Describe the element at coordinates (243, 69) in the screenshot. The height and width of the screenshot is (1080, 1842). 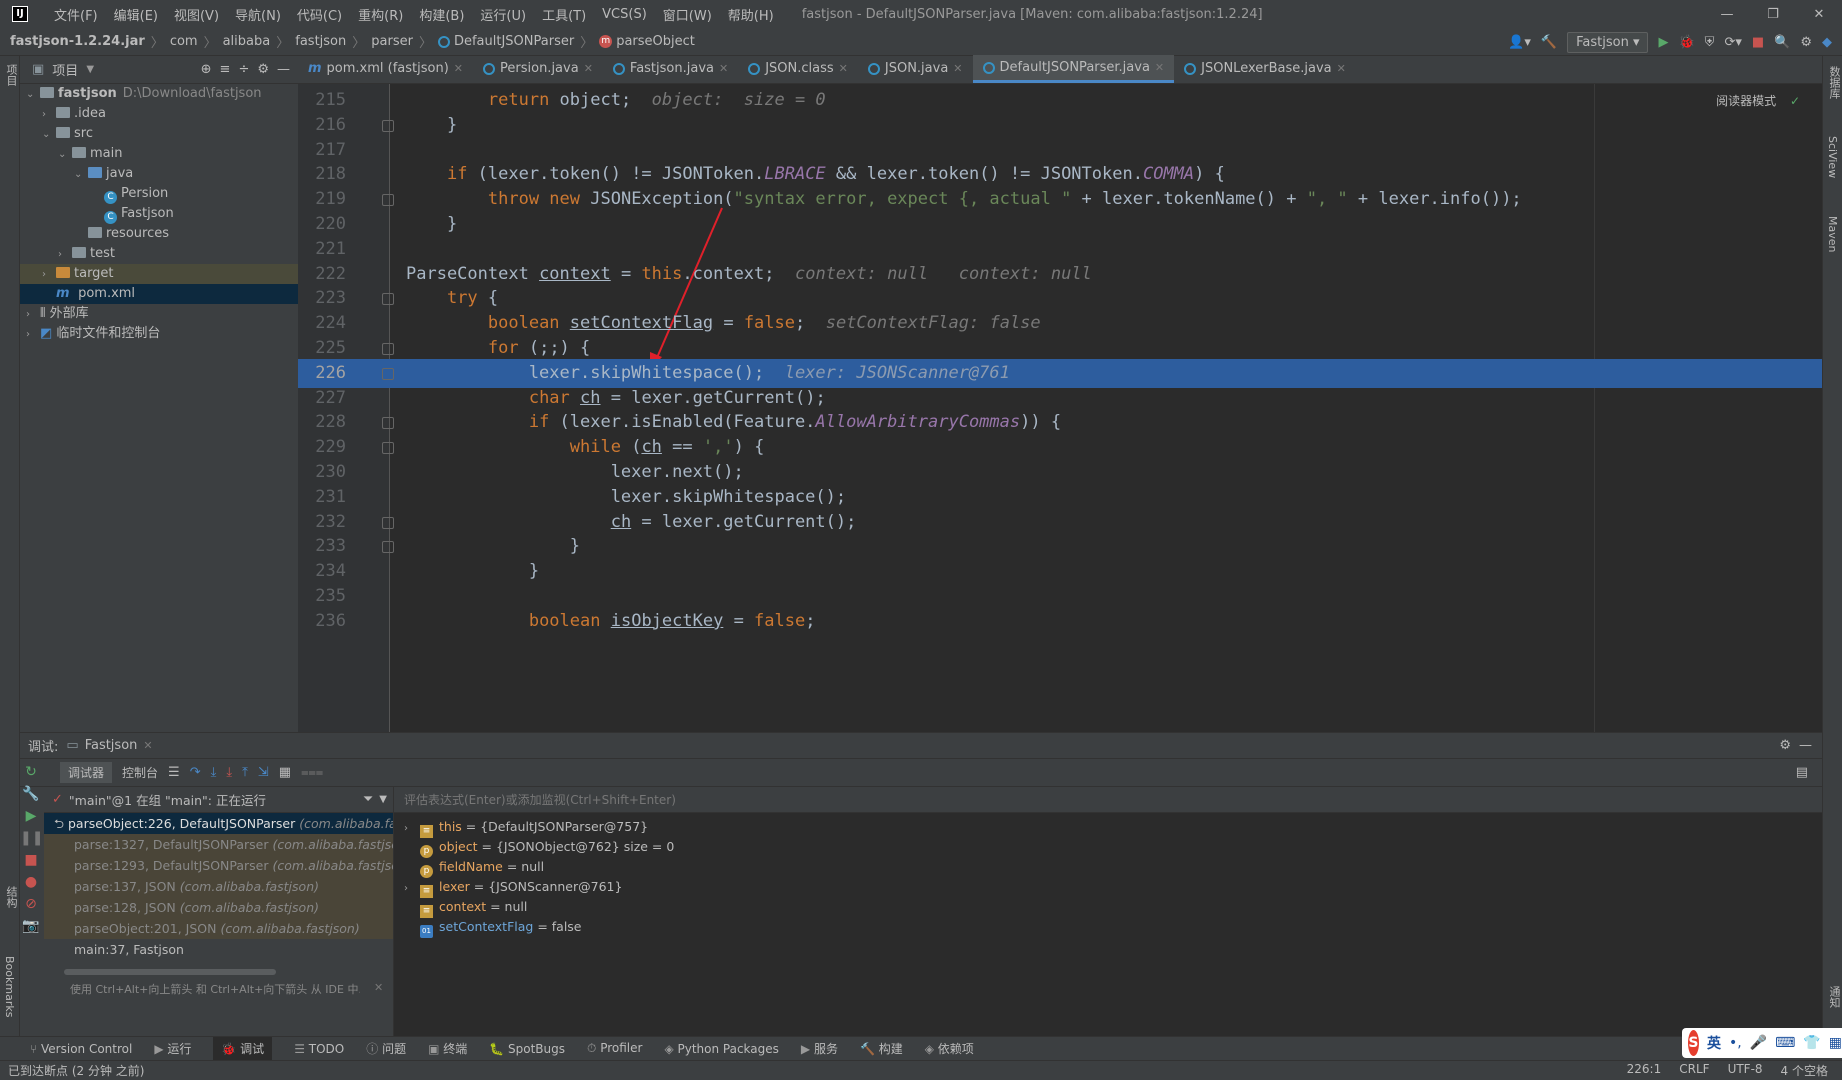
I see `collapse-all-icon: ÷` at that location.